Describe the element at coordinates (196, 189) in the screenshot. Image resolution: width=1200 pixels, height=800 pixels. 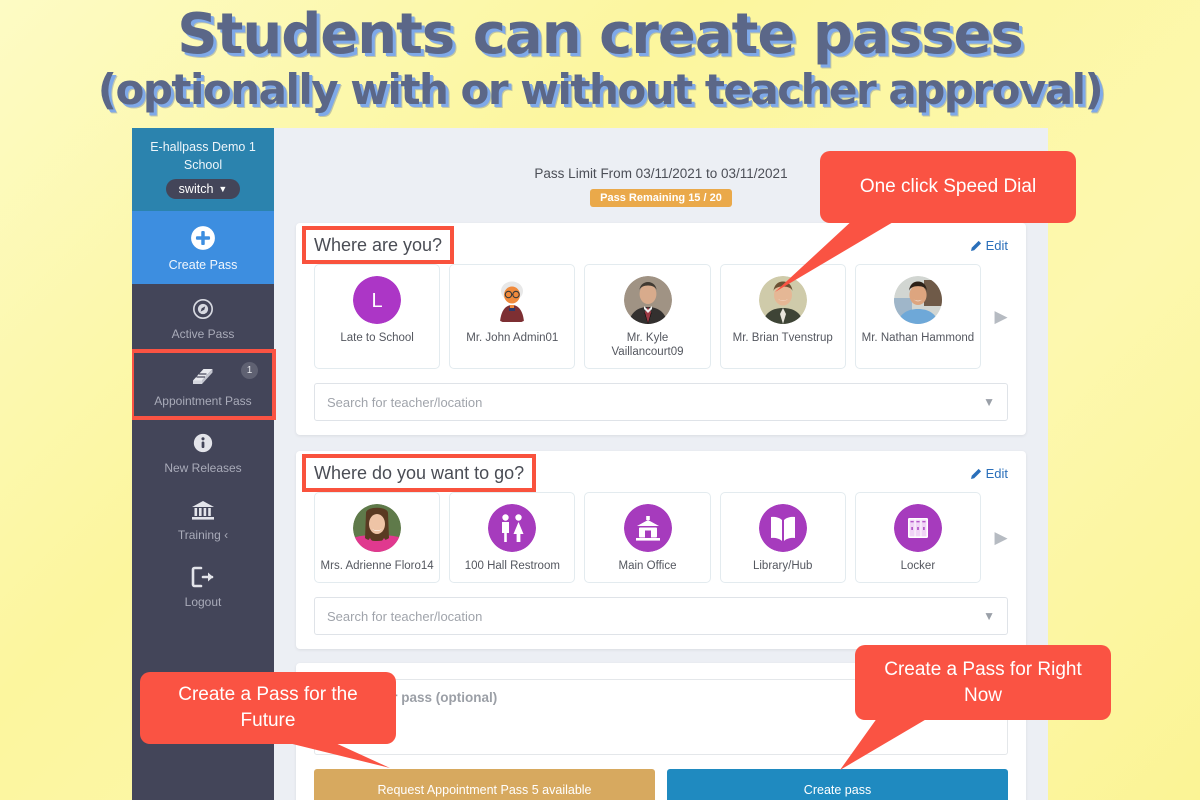
I see `switch-label: switch` at that location.